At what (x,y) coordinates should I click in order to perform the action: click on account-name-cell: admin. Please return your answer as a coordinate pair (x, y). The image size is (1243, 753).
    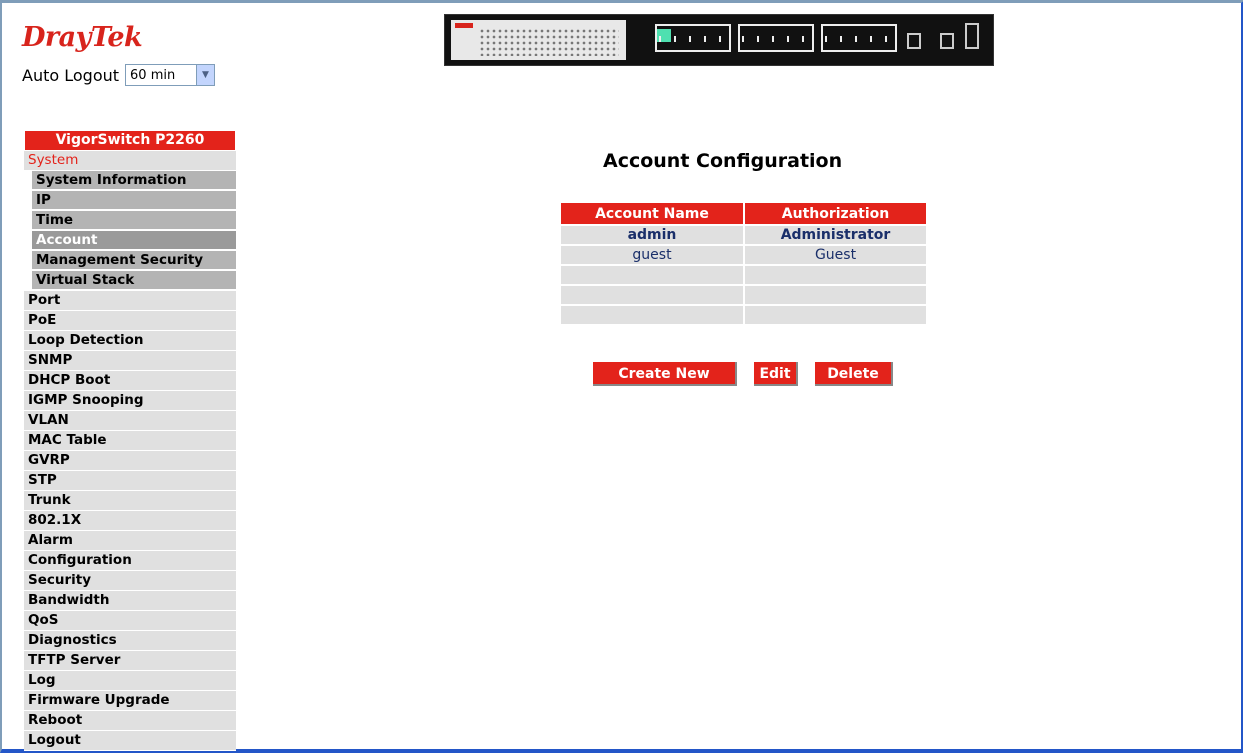
    Looking at the image, I should click on (652, 235).